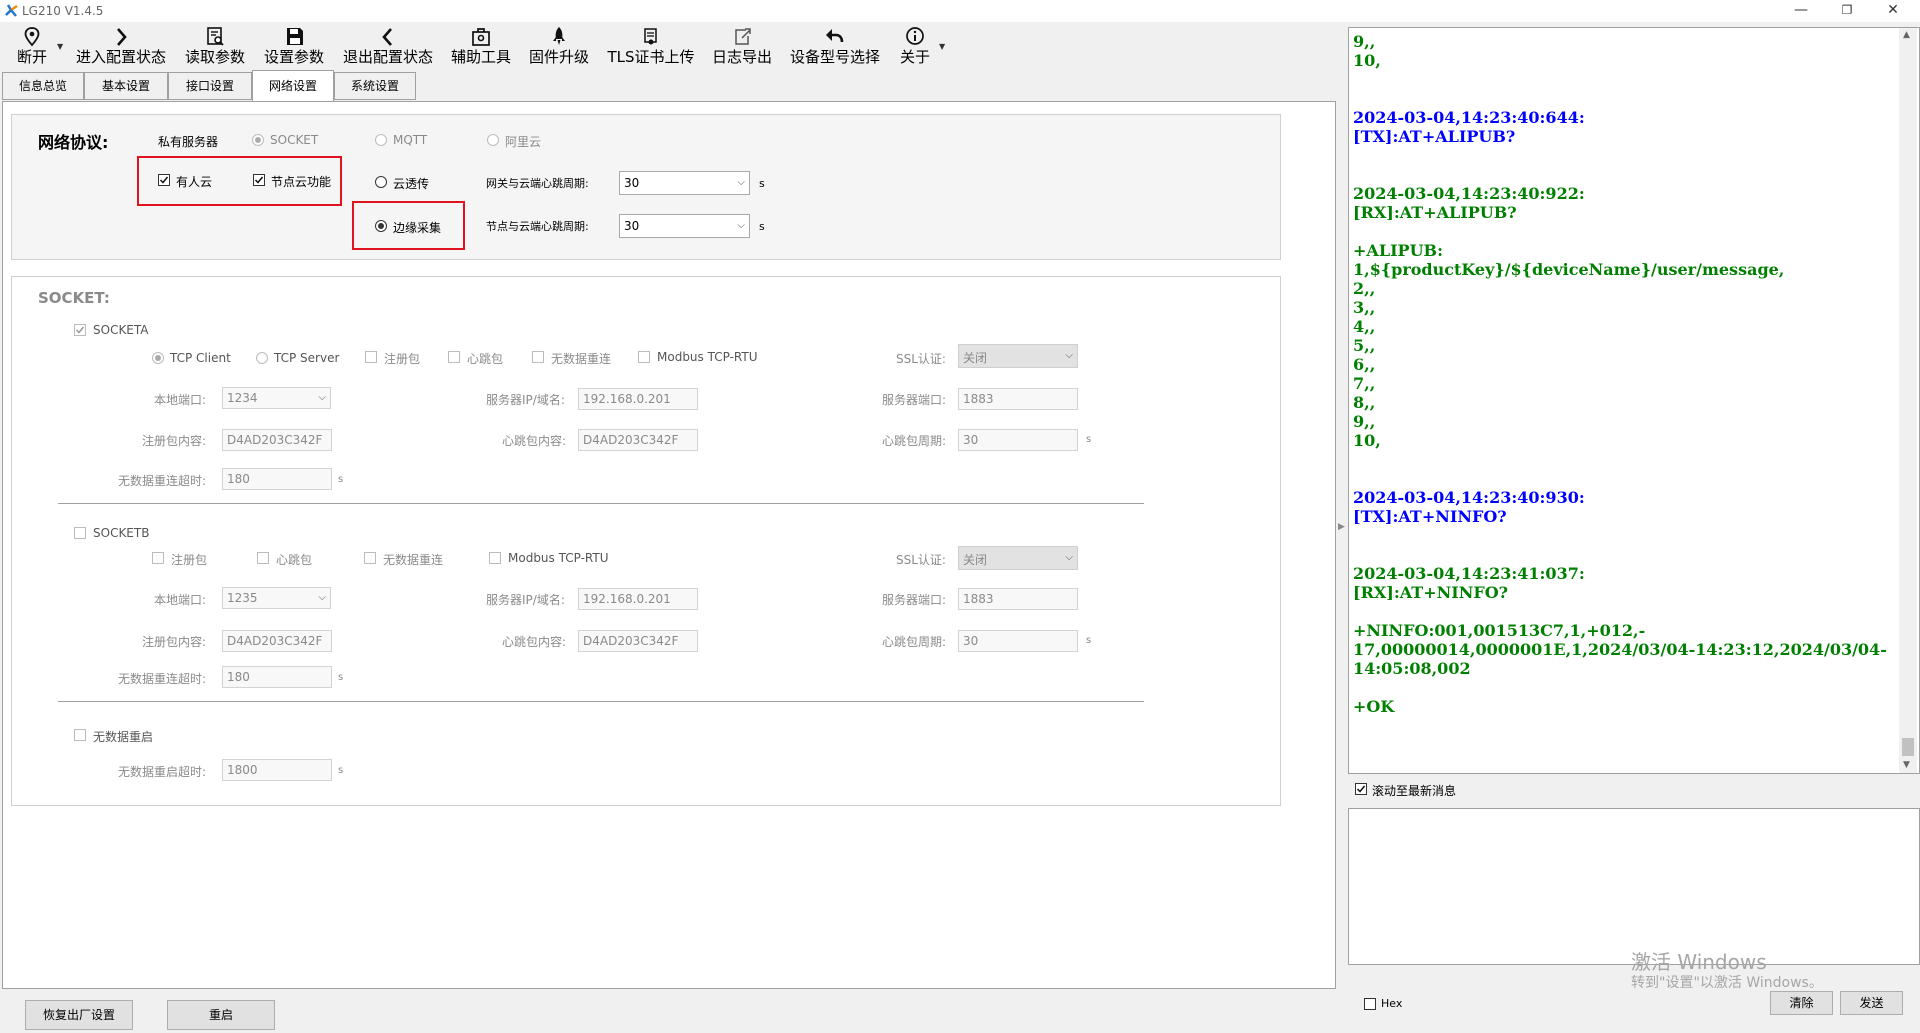 This screenshot has width=1920, height=1033. What do you see at coordinates (684, 226) in the screenshot?
I see `node-heartbeat-select: 30 ⌵` at bounding box center [684, 226].